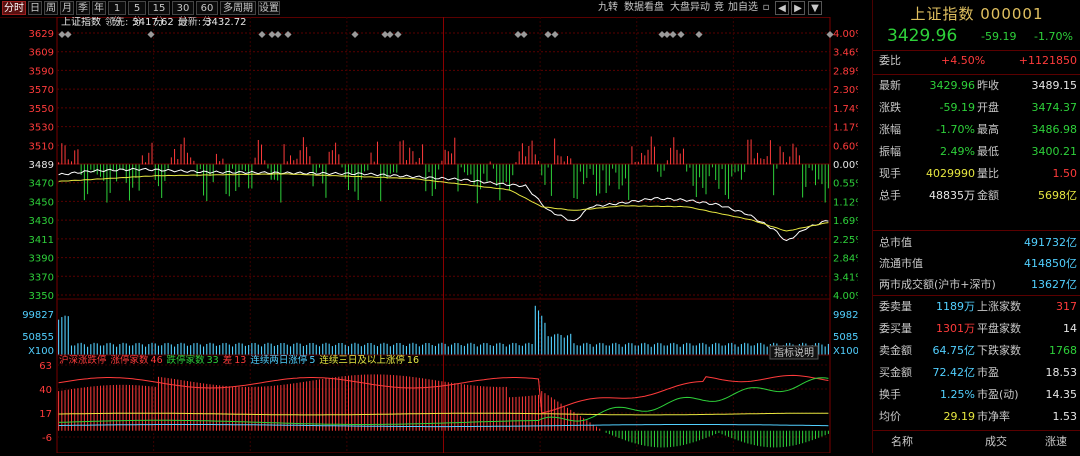  I want to click on tab-6: 1分, so click(117, 14).